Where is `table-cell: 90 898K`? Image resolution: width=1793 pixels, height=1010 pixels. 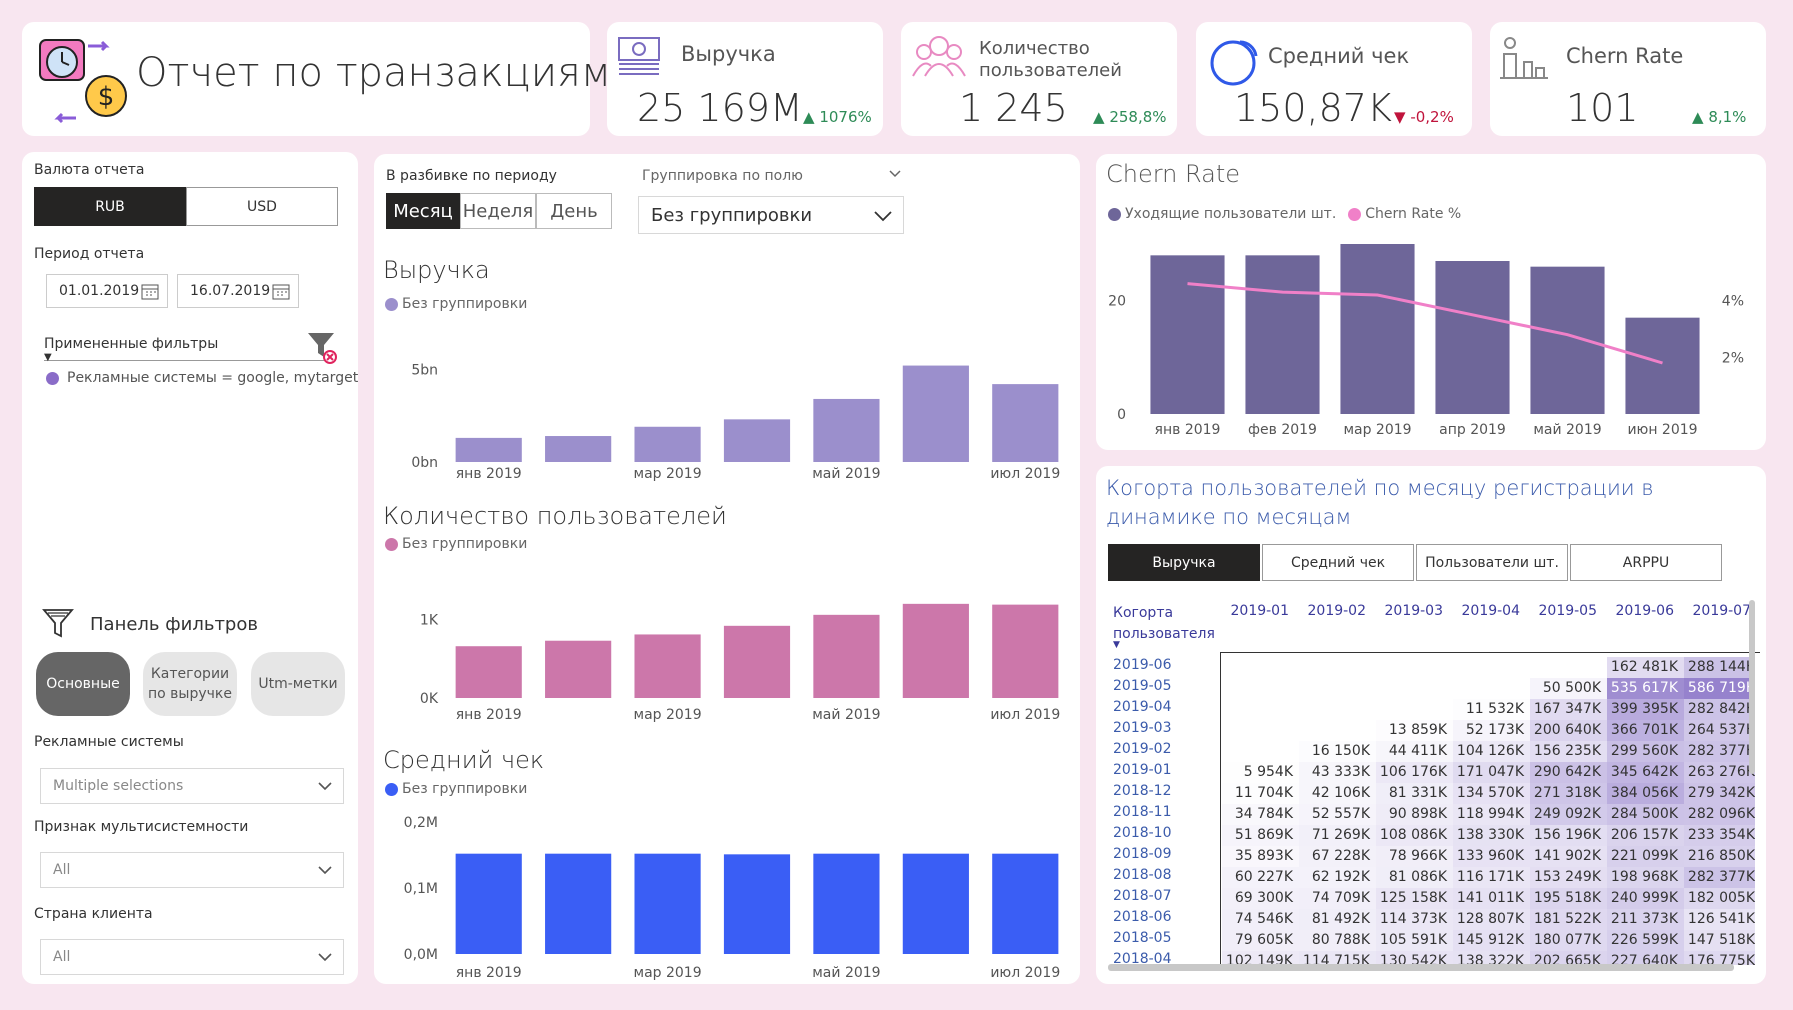 table-cell: 90 898K is located at coordinates (1414, 814).